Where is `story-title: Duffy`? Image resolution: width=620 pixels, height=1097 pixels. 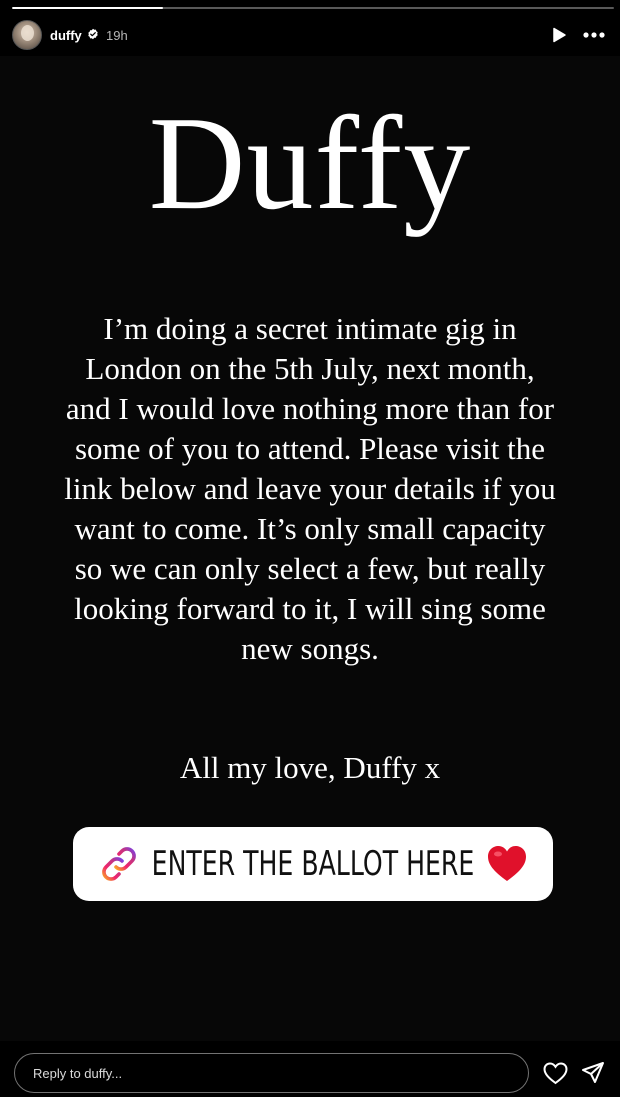 story-title: Duffy is located at coordinates (310, 163).